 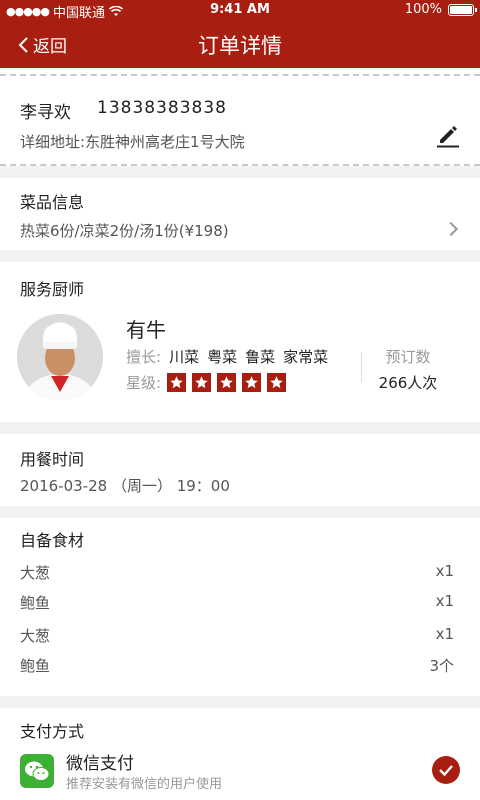 I want to click on status-right: 100%, so click(x=440, y=9).